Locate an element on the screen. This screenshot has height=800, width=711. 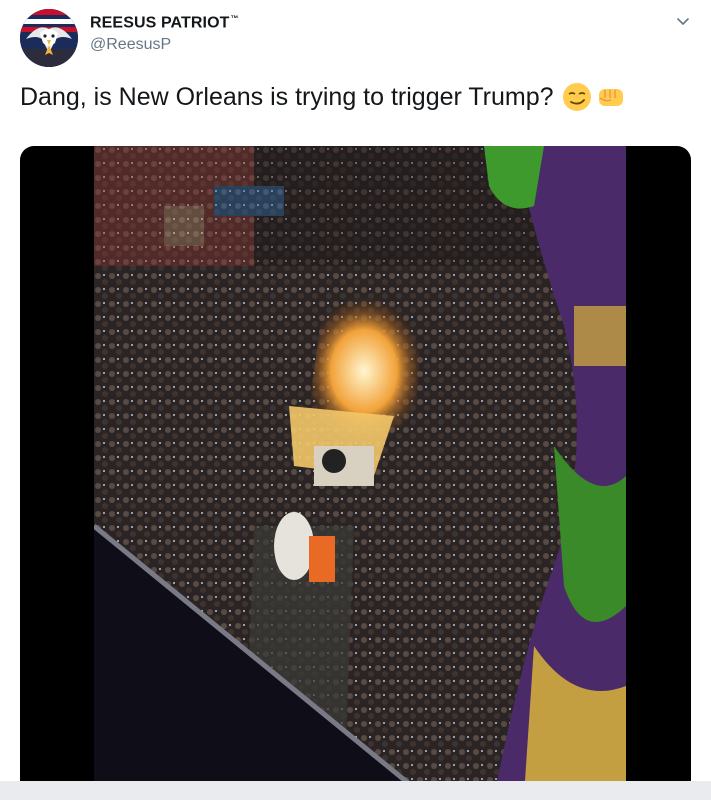
display-name-text: REESUS PATRIOT is located at coordinates (160, 22).